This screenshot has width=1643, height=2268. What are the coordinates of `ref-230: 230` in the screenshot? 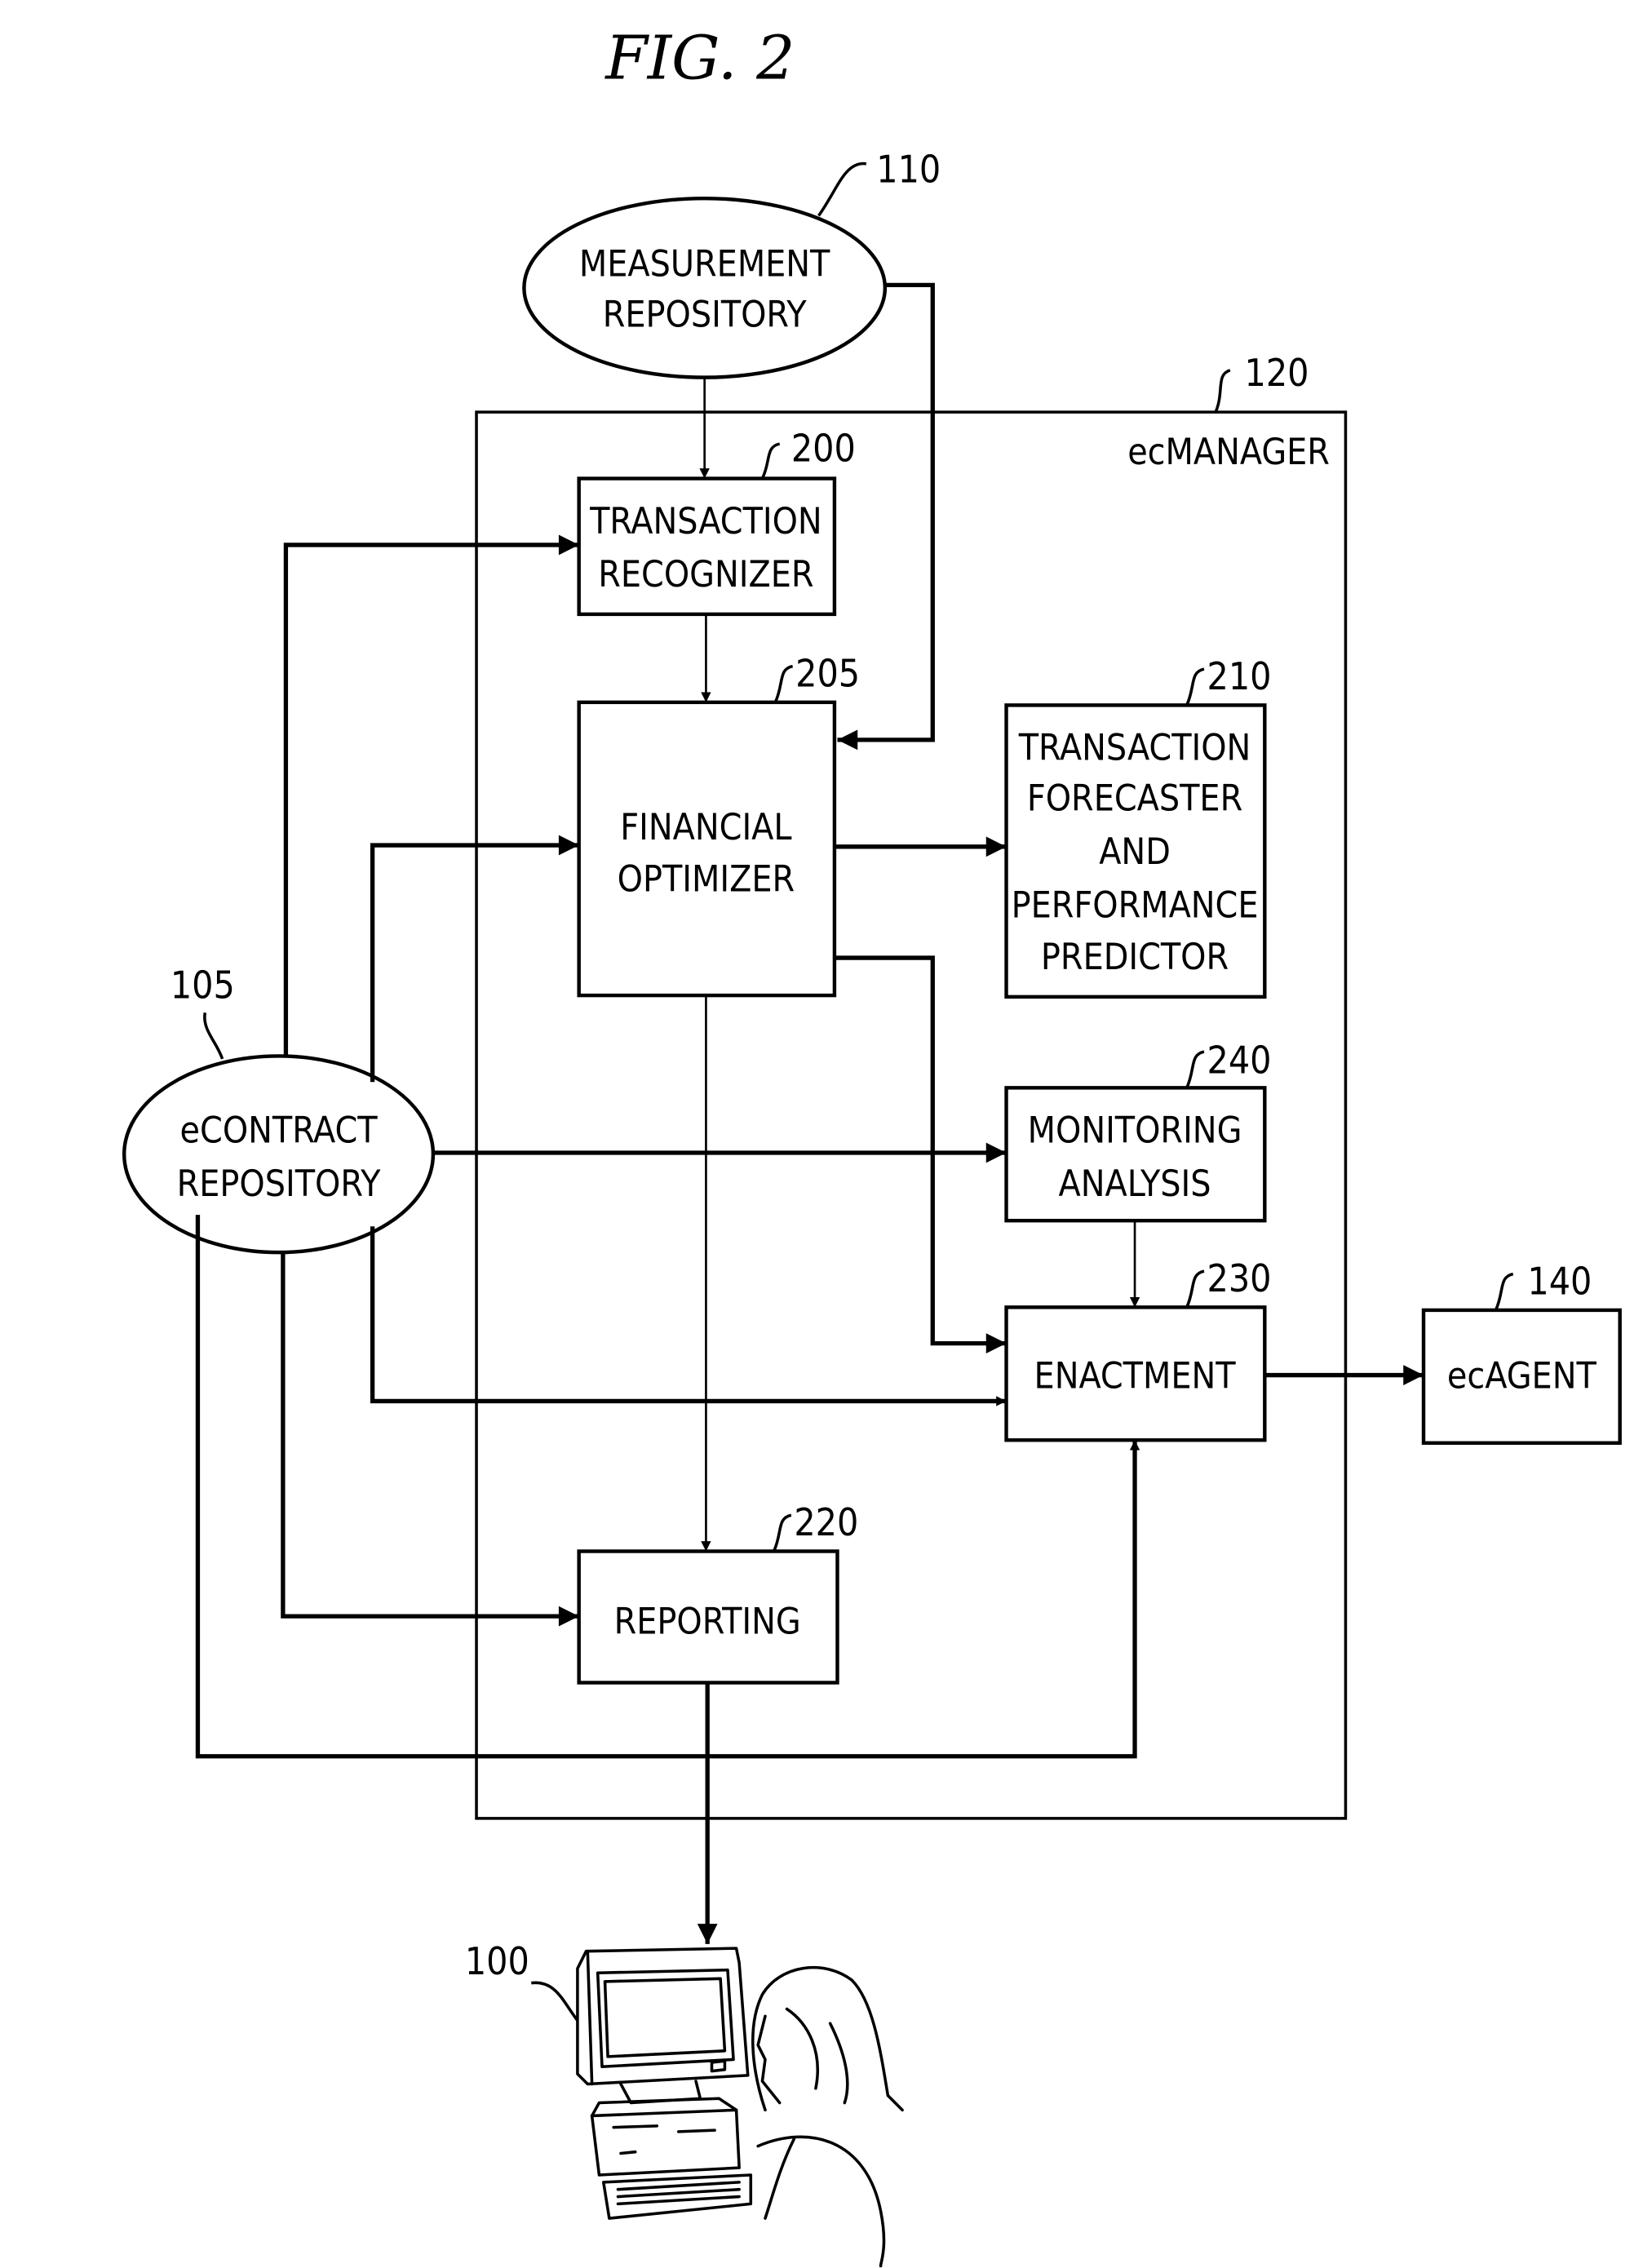 It's located at (1239, 1278).